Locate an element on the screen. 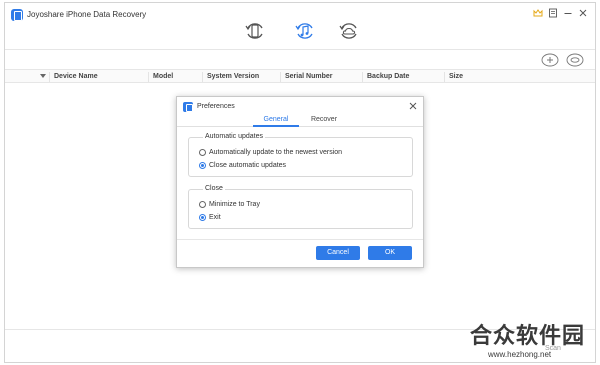 The image size is (600, 365). close-behavior-group: Close Minimize to Tray Exit is located at coordinates (300, 207).